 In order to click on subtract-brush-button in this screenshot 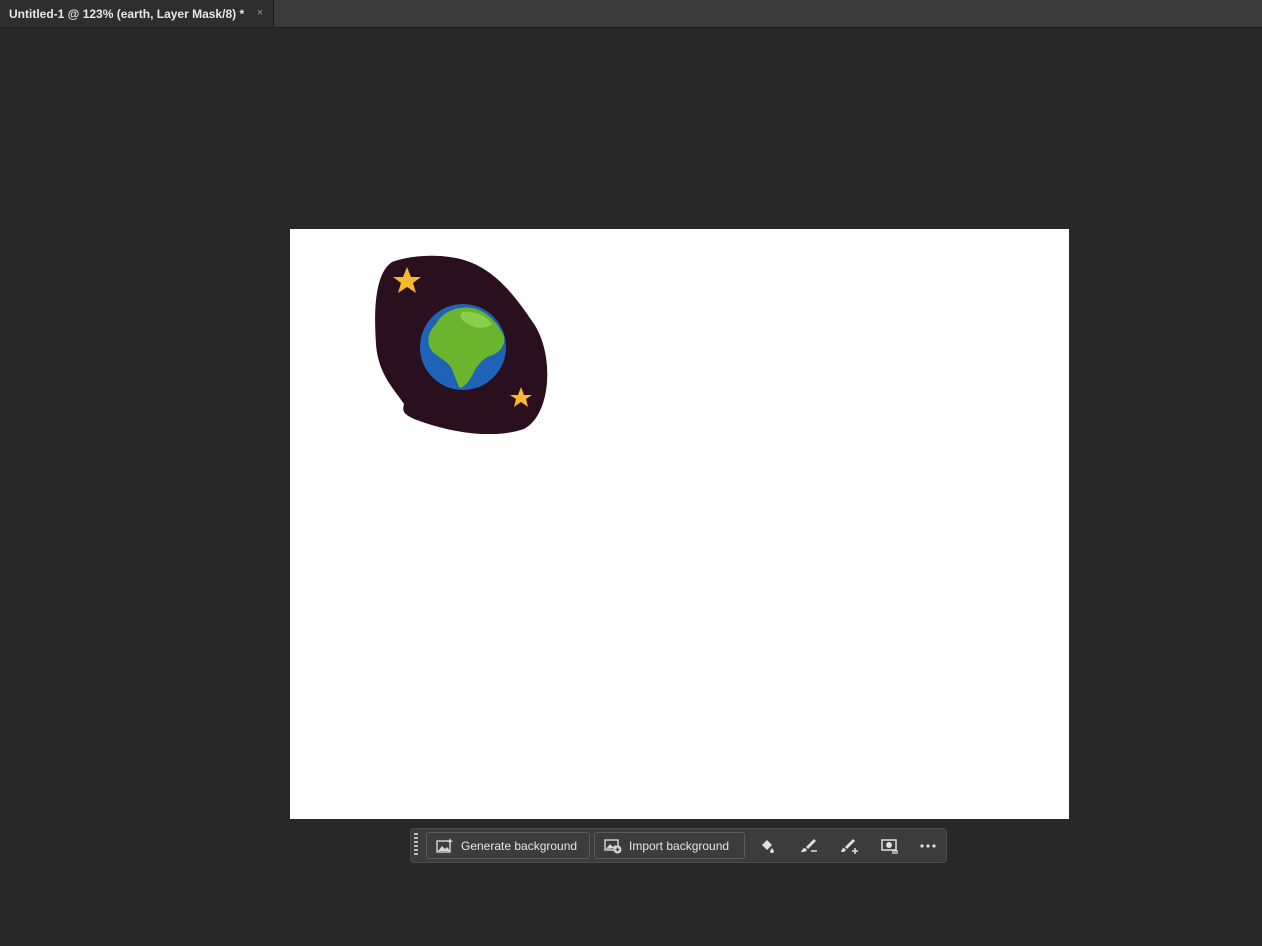, I will do `click(809, 846)`.